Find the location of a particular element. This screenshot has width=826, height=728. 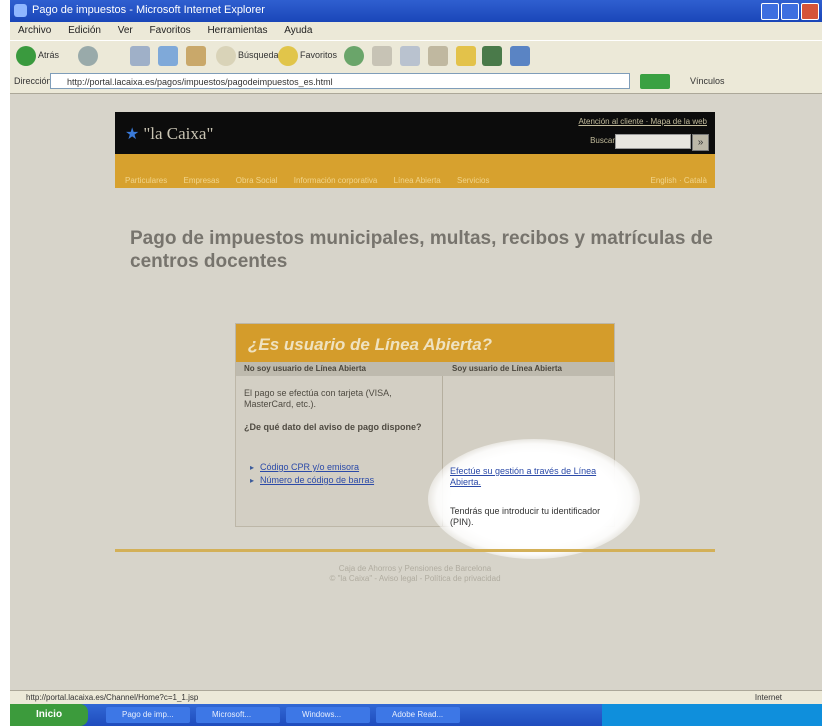

refresh-icon is located at coordinates (168, 56).